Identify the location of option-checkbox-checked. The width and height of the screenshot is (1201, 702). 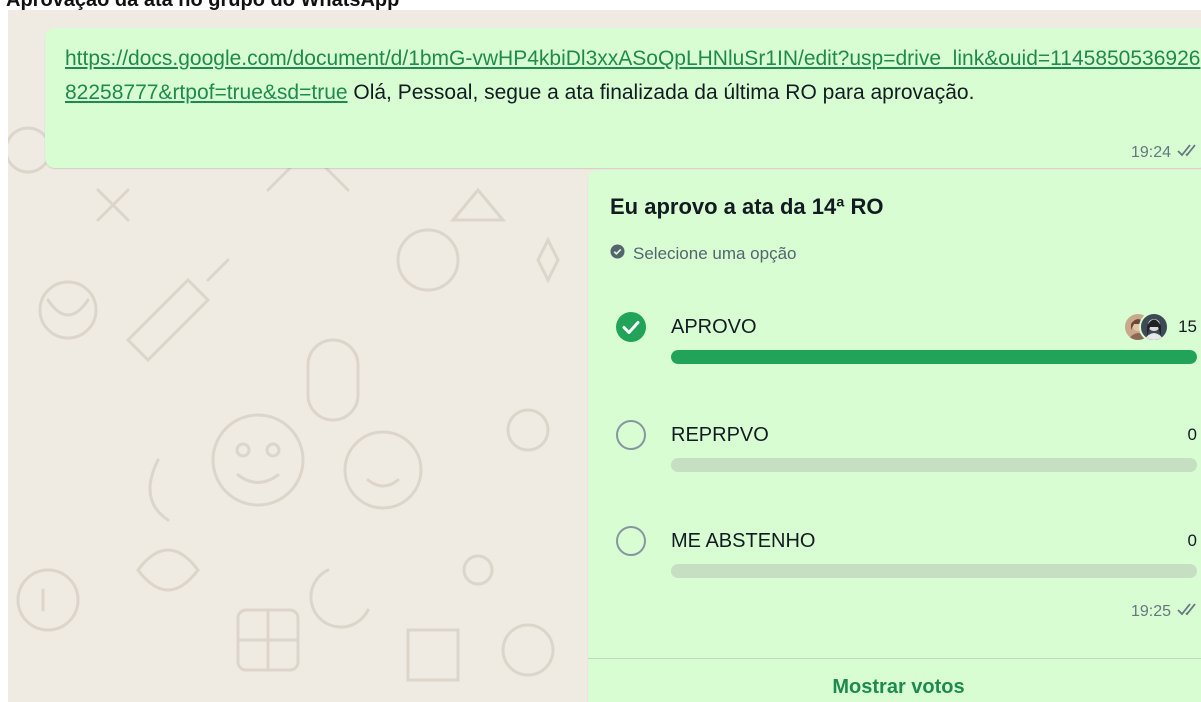
(631, 327).